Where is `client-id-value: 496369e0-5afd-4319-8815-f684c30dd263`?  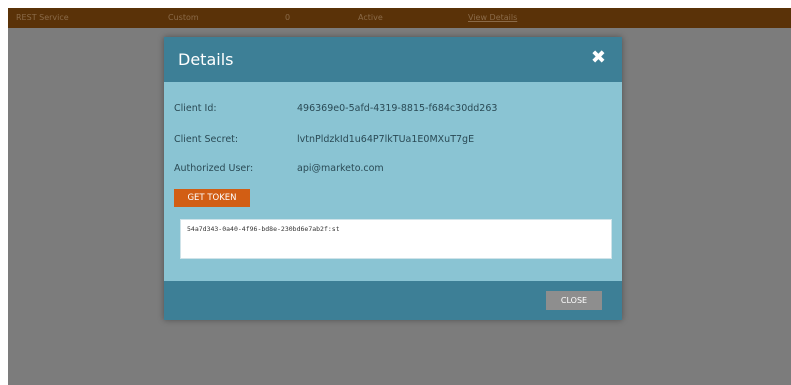
client-id-value: 496369e0-5afd-4319-8815-f684c30dd263 is located at coordinates (397, 108).